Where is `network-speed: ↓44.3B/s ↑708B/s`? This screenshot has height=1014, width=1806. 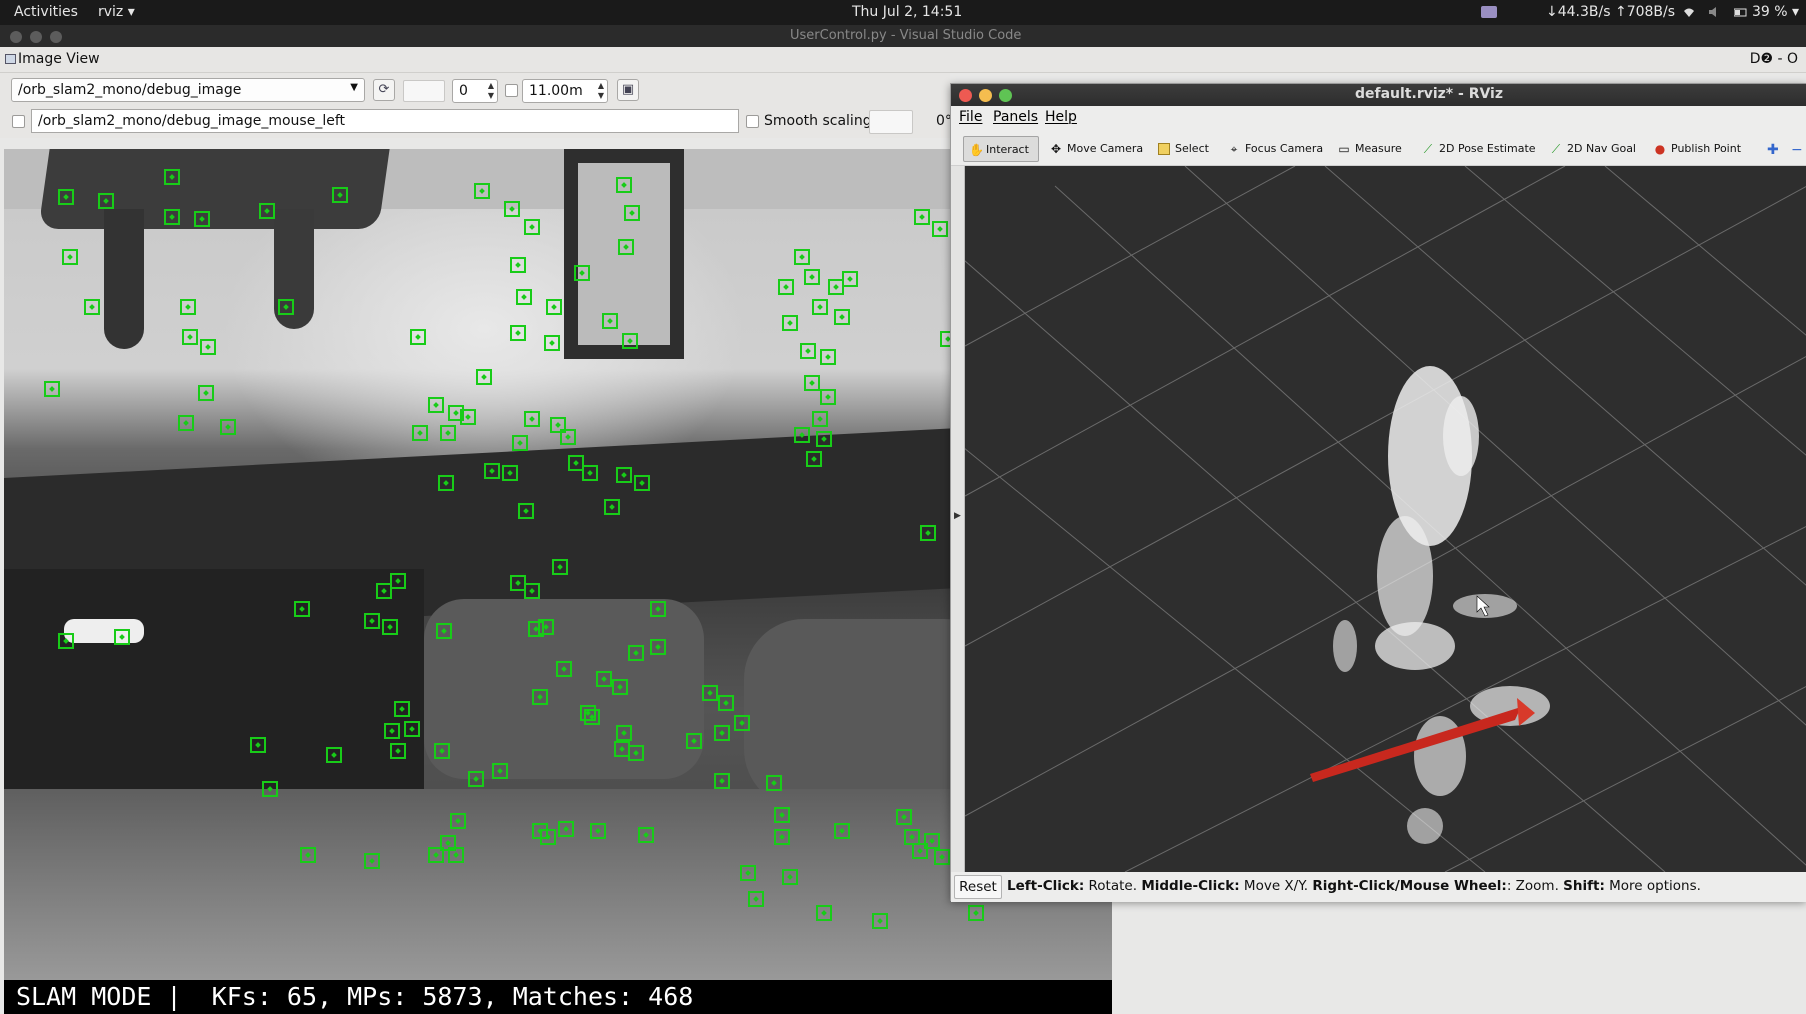
network-speed: ↓44.3B/s ↑708B/s is located at coordinates (1611, 12).